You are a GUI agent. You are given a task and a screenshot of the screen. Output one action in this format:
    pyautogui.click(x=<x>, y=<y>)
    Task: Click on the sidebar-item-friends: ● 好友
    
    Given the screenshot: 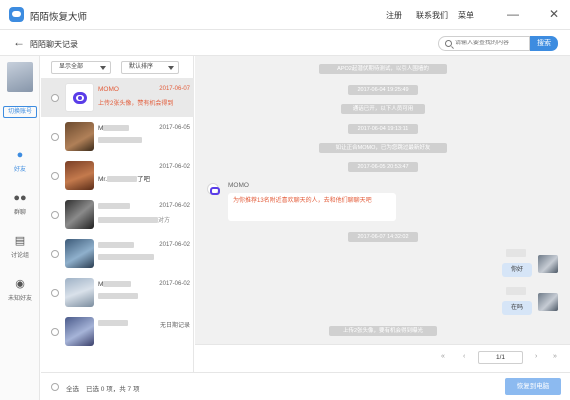 What is the action you would take?
    pyautogui.click(x=20, y=166)
    